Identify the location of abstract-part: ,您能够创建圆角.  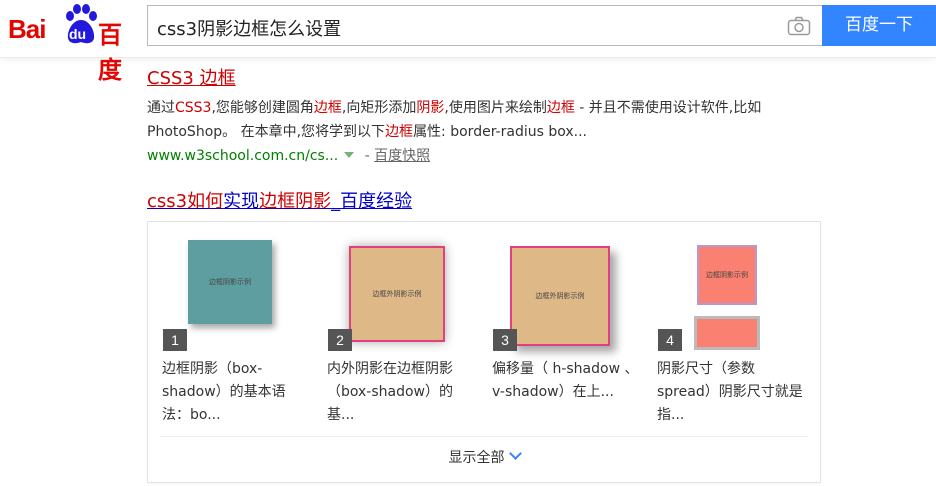
(262, 108).